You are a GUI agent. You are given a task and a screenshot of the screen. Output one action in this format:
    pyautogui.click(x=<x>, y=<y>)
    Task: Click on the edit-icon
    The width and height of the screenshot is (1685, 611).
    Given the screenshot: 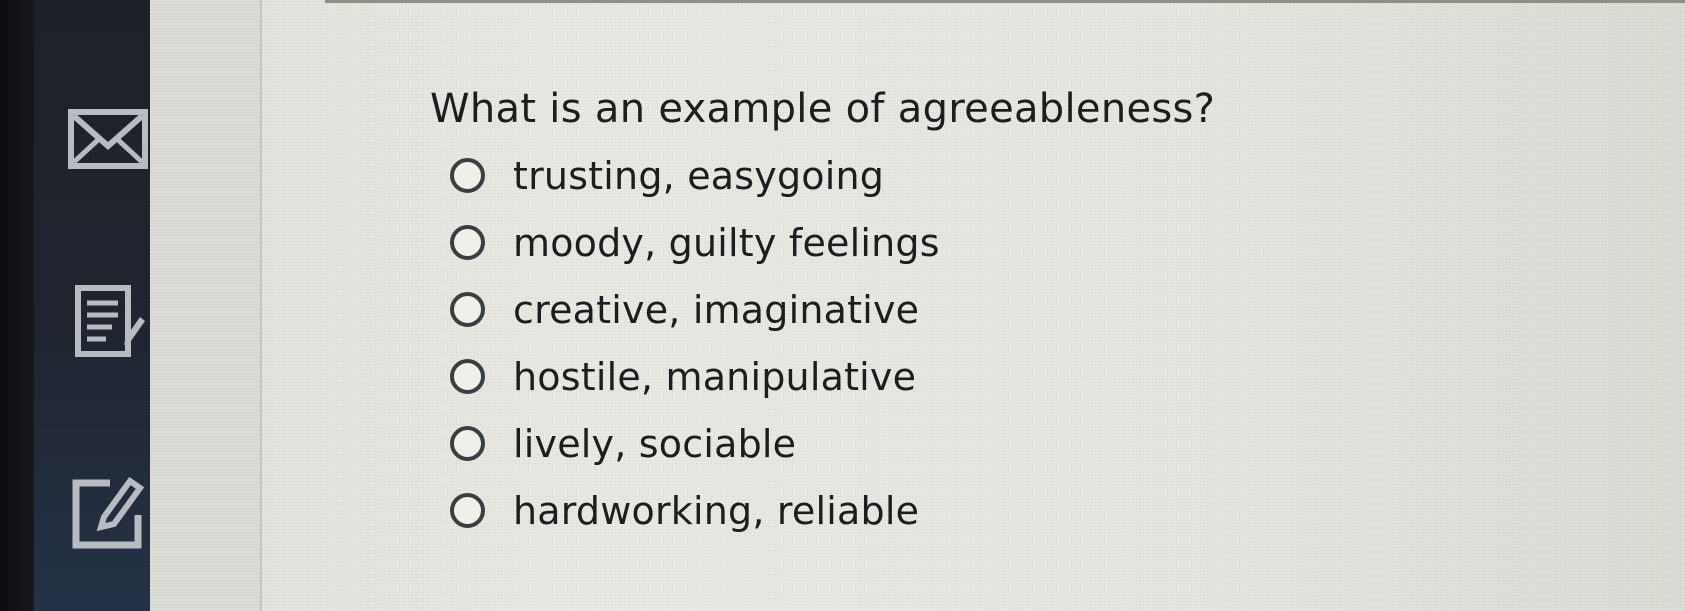 What is the action you would take?
    pyautogui.click(x=108, y=512)
    